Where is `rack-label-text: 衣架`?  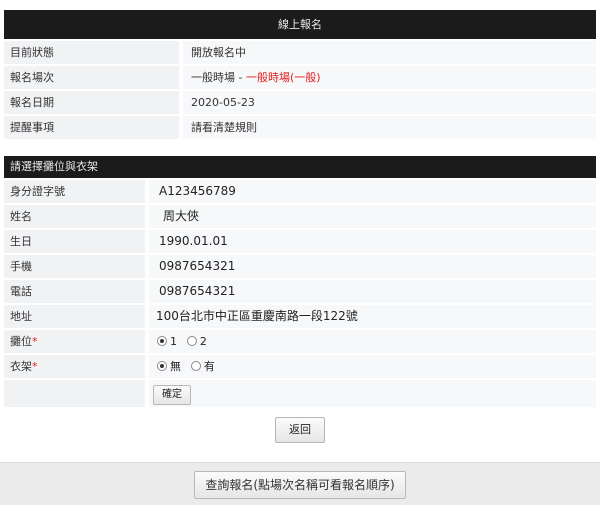 rack-label-text: 衣架 is located at coordinates (21, 366).